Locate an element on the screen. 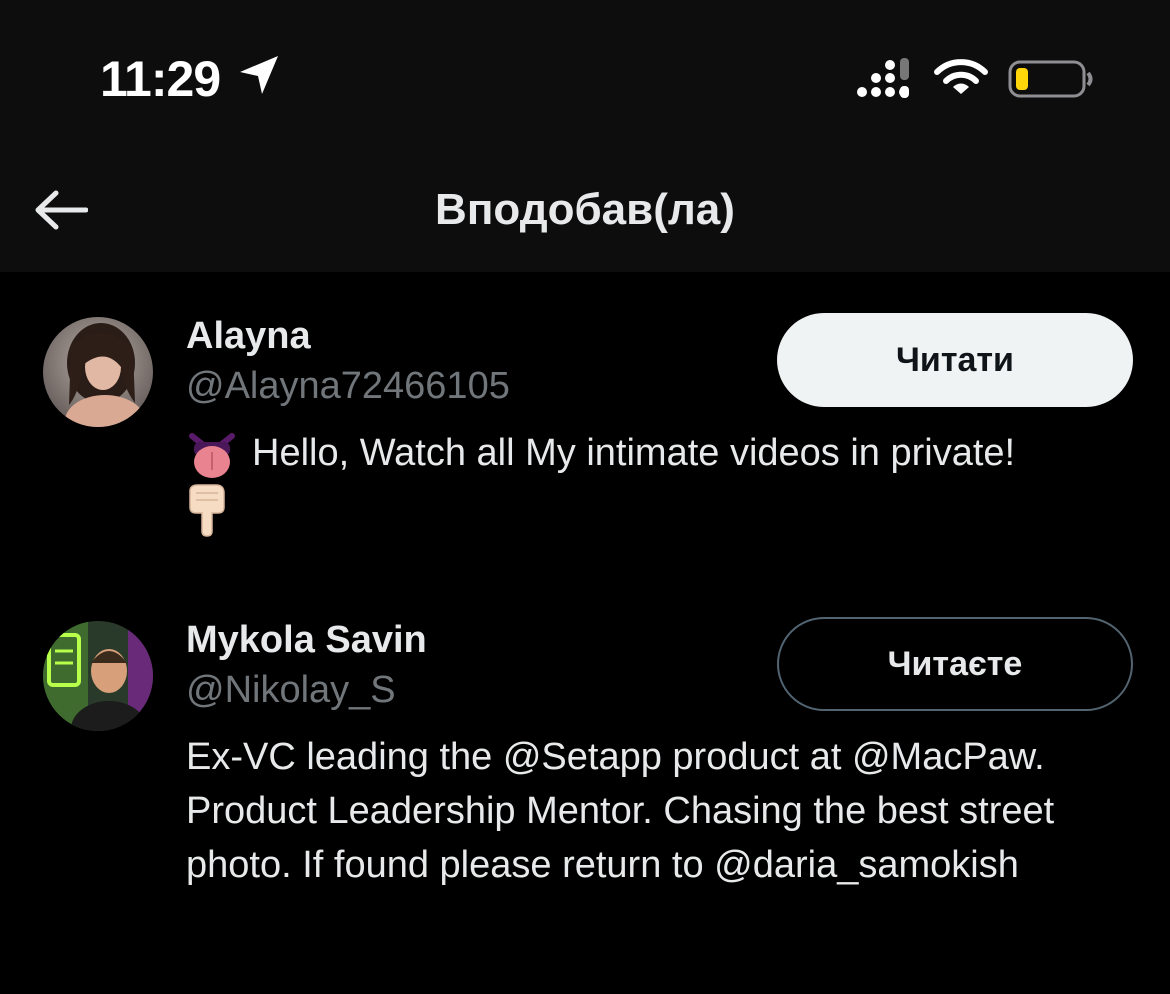  pointing-down-emoji is located at coordinates (207, 510).